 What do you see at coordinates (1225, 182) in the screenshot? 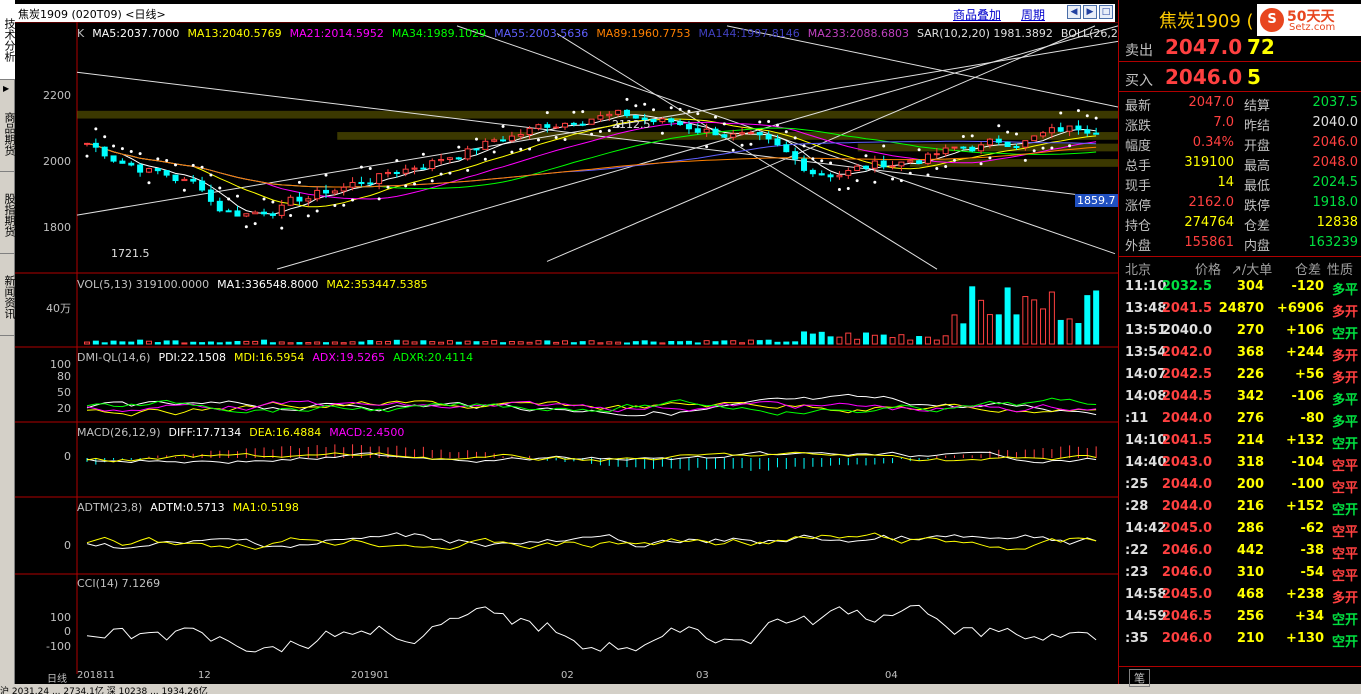
I see `stat-value: 14` at bounding box center [1225, 182].